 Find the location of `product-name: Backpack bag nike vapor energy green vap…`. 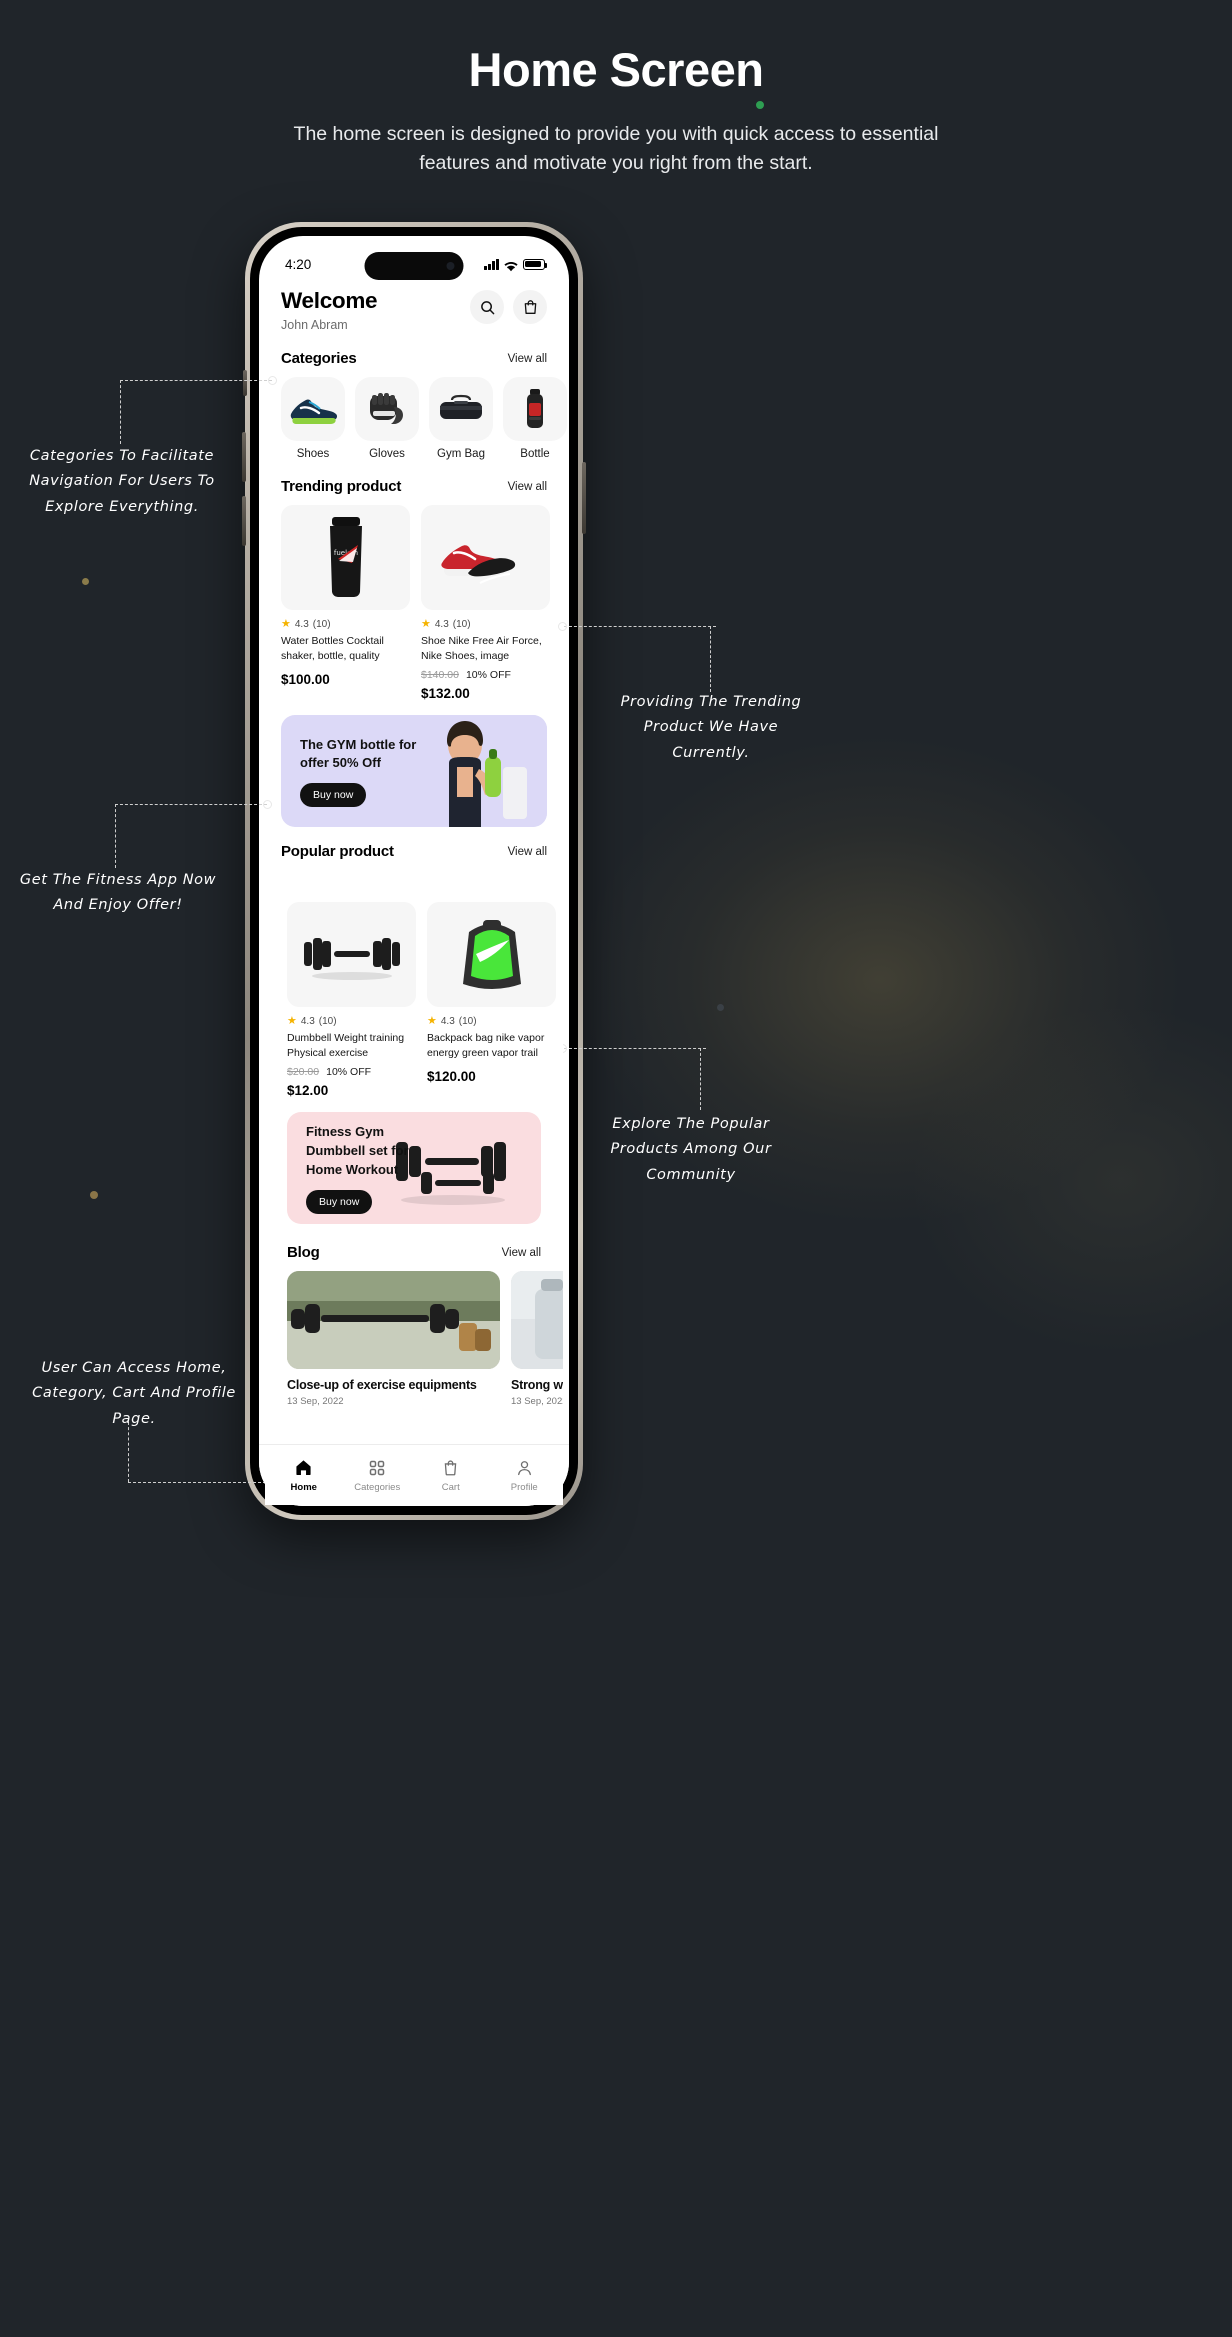

product-name: Backpack bag nike vapor energy green vap… is located at coordinates (486, 1046).